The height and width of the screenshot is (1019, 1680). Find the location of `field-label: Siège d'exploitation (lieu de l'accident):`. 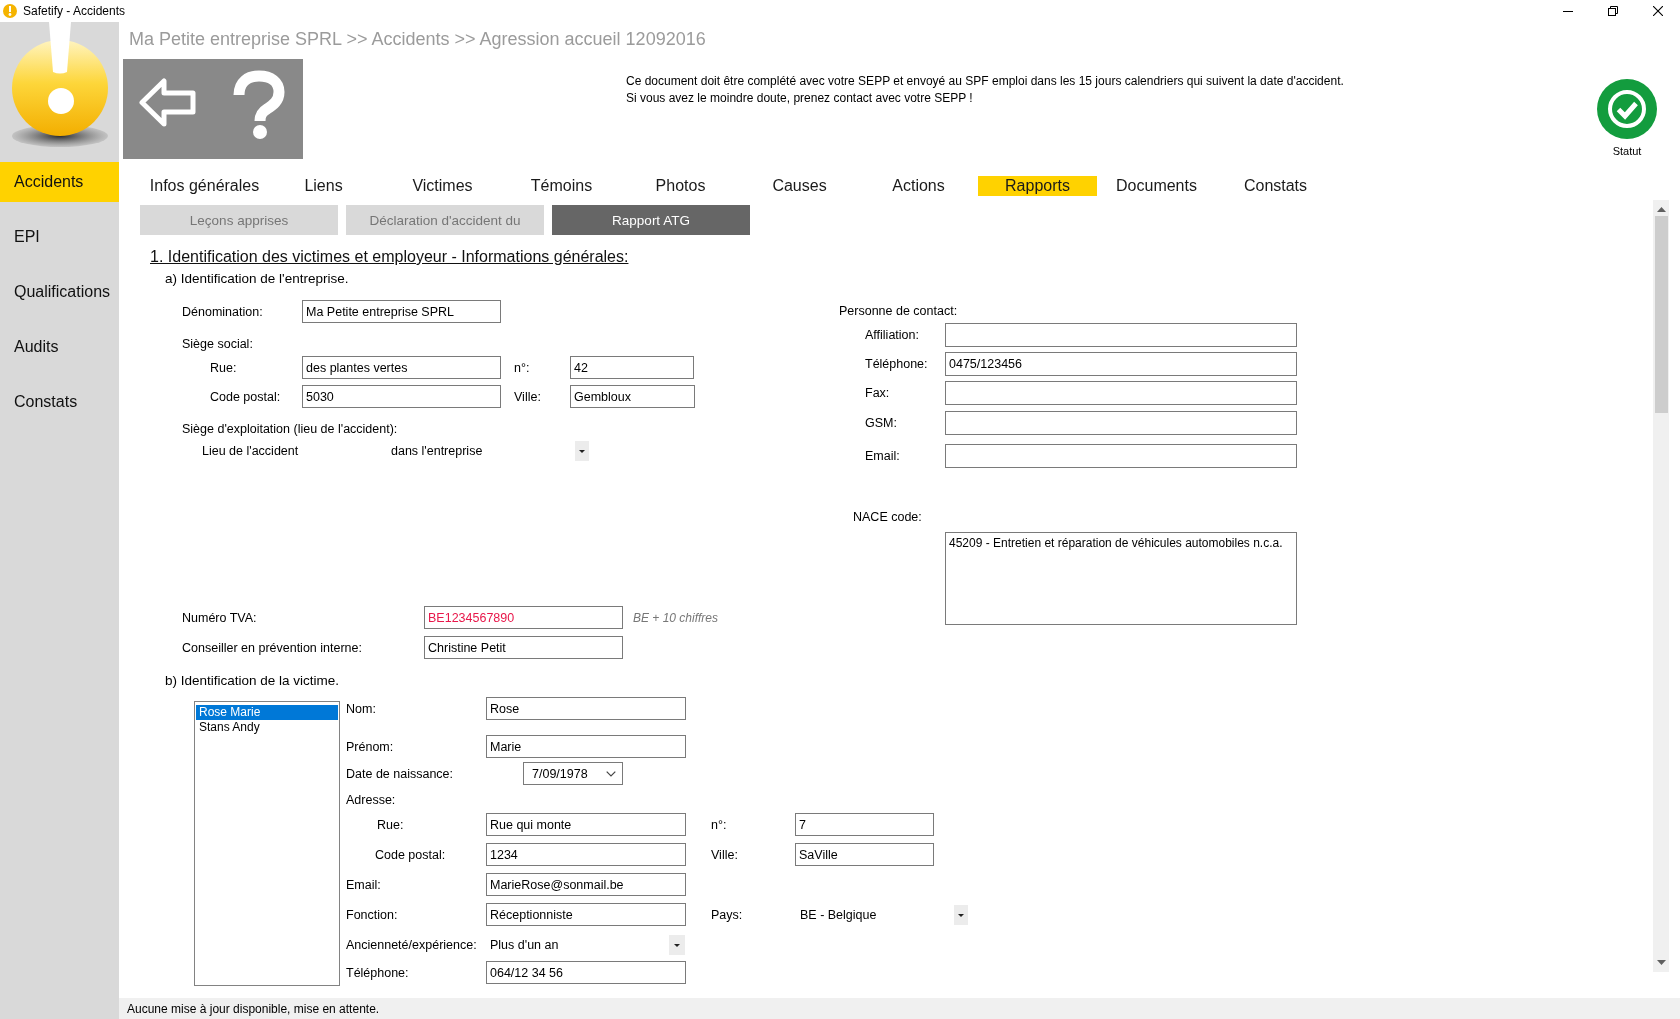

field-label: Siège d'exploitation (lieu de l'accident): is located at coordinates (290, 429).